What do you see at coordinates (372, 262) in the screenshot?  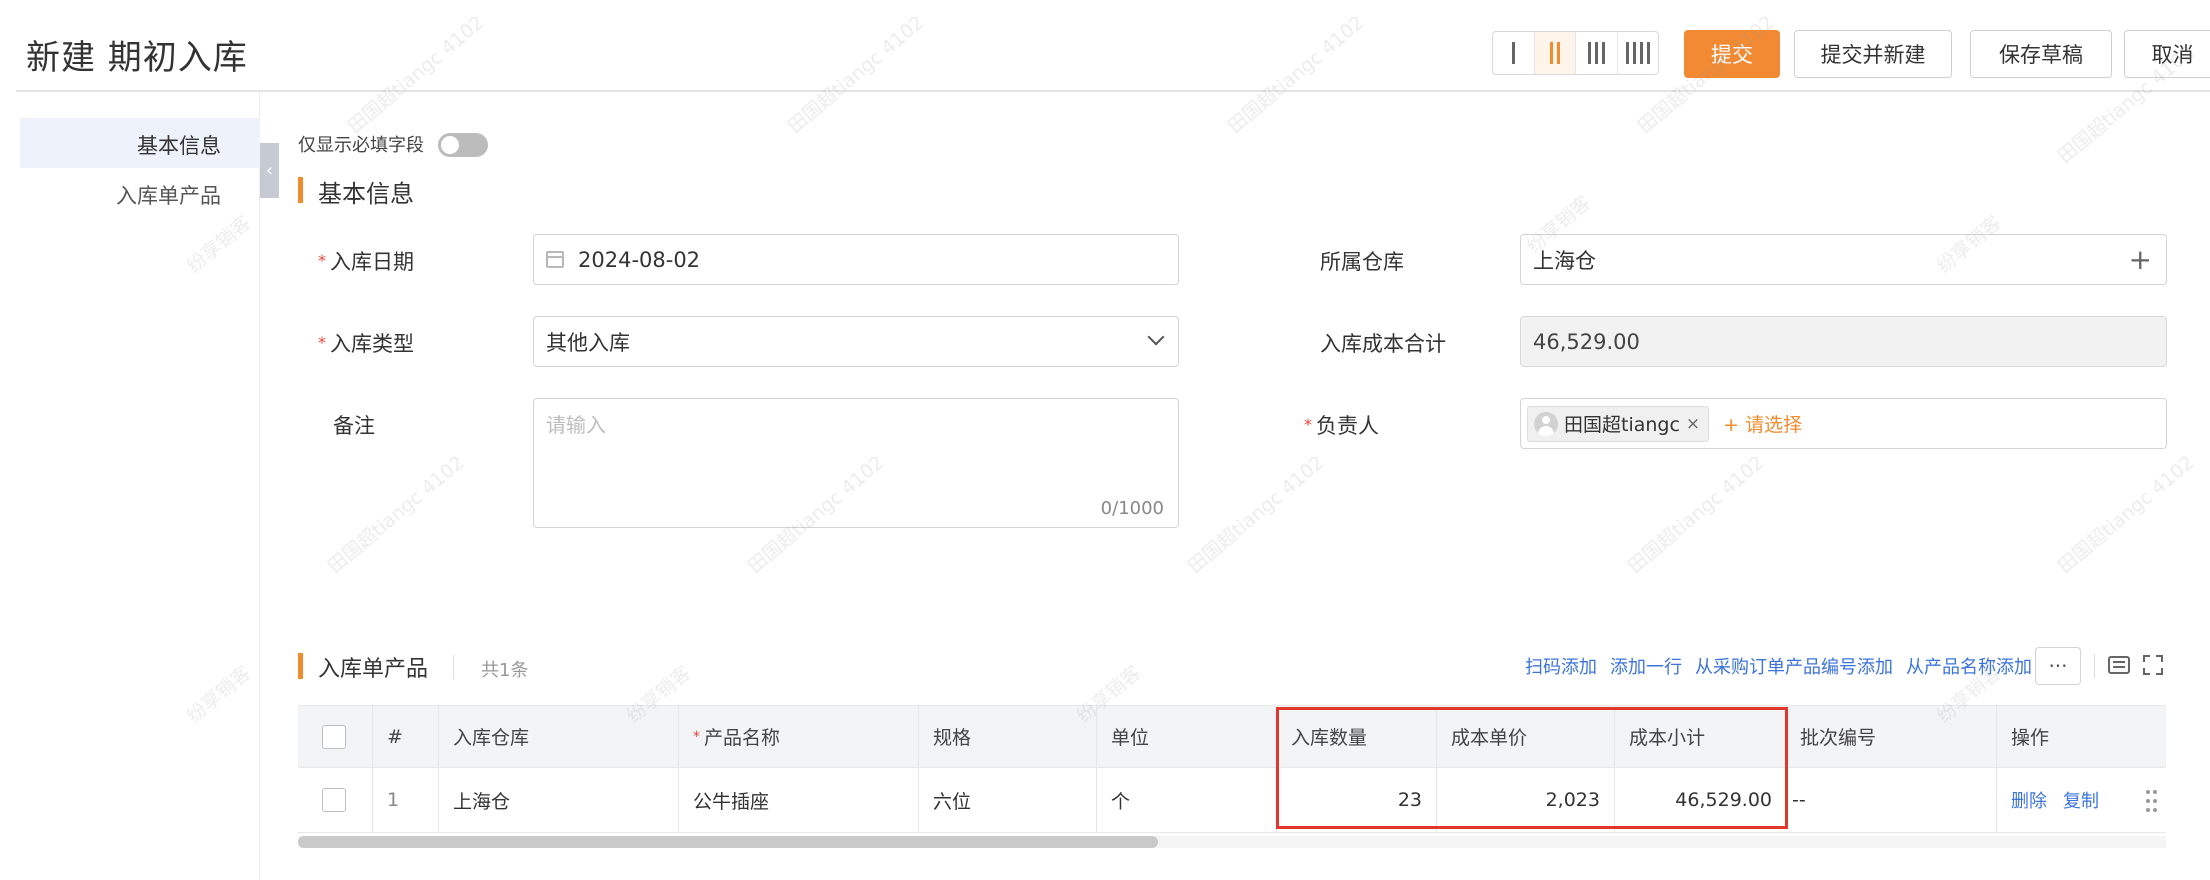 I see `date-label-text: 入库日期` at bounding box center [372, 262].